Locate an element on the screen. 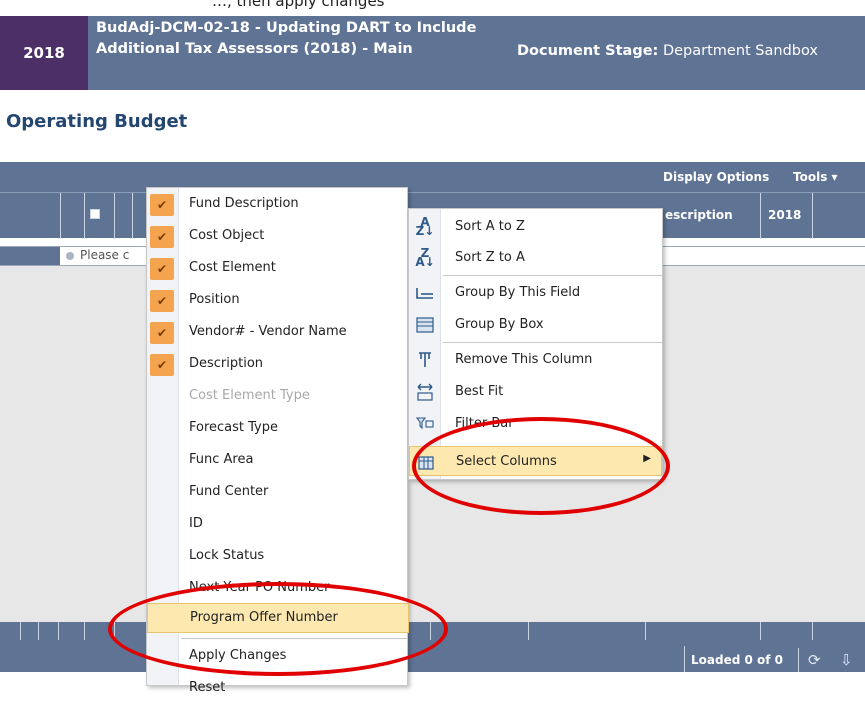  display-options-button: Display Options is located at coordinates (716, 177).